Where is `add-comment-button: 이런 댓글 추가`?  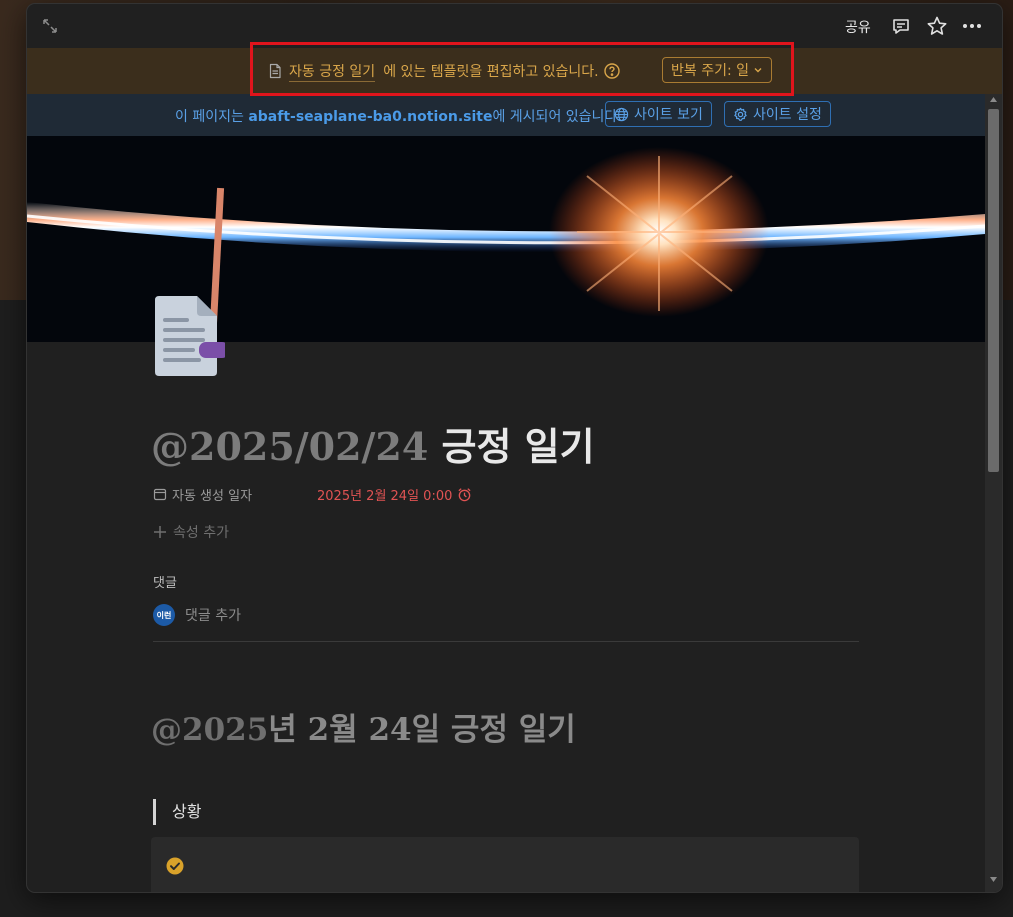 add-comment-button: 이런 댓글 추가 is located at coordinates (197, 615).